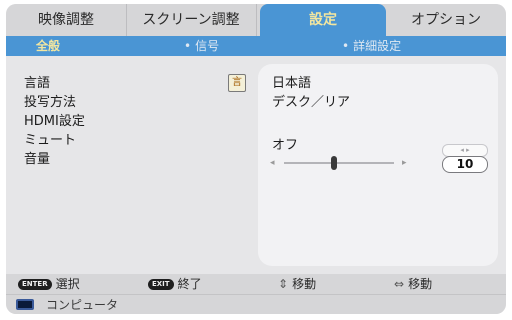 The height and width of the screenshot is (320, 512). I want to click on tab-setup: 設定, so click(323, 20).